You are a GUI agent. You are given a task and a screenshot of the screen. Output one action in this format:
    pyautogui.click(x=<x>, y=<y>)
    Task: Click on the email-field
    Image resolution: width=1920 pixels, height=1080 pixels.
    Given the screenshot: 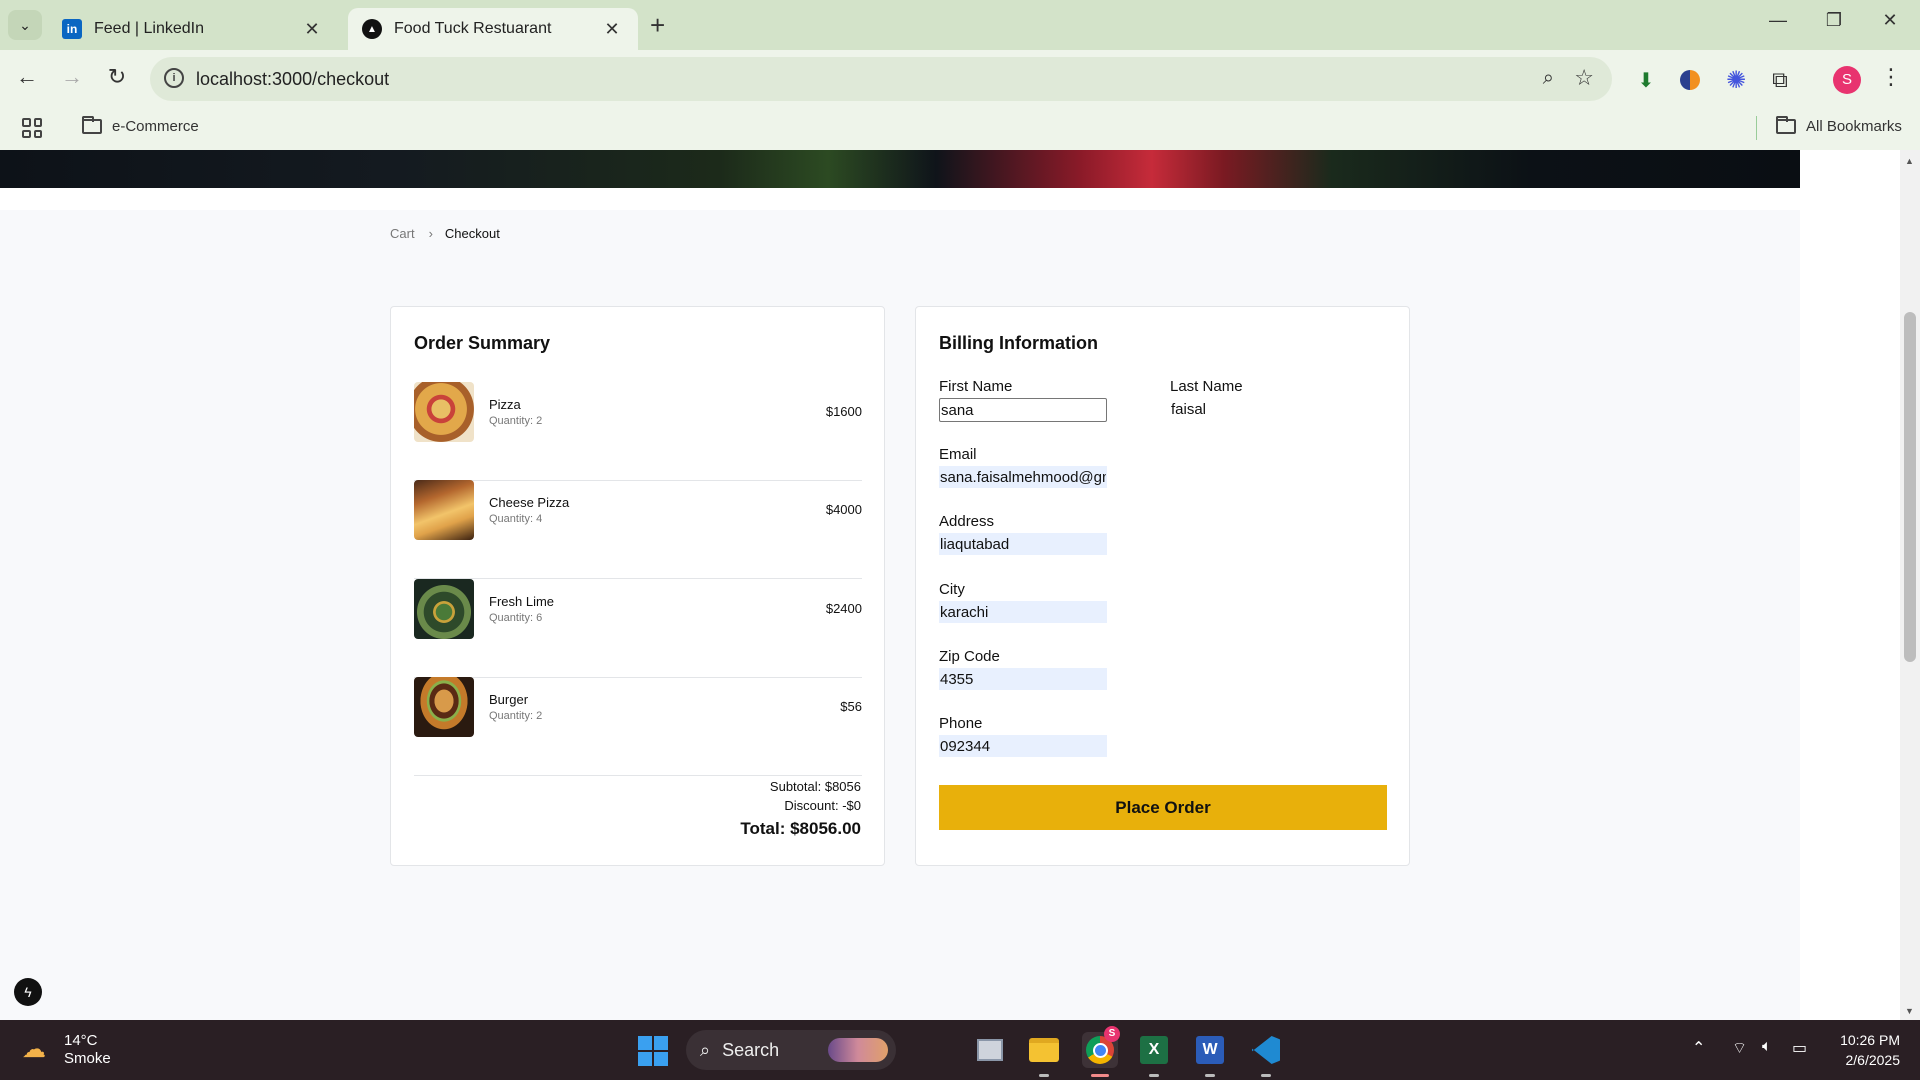 What is the action you would take?
    pyautogui.click(x=1023, y=477)
    